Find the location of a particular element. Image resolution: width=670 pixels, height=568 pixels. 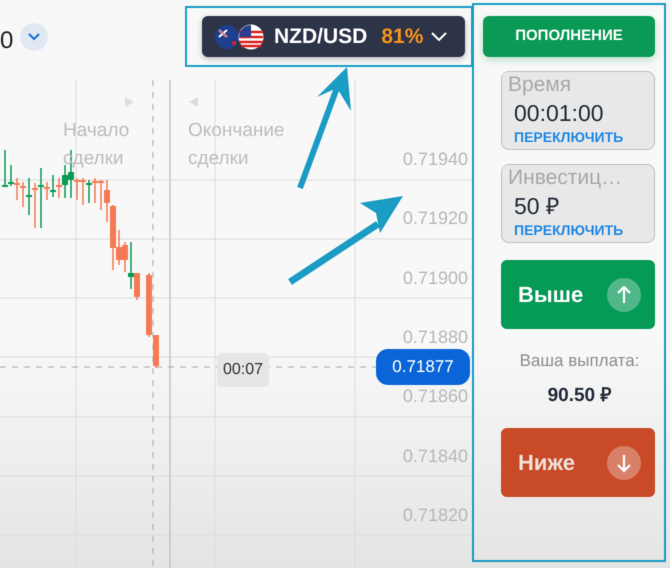

lower-button: Ниже is located at coordinates (578, 462).